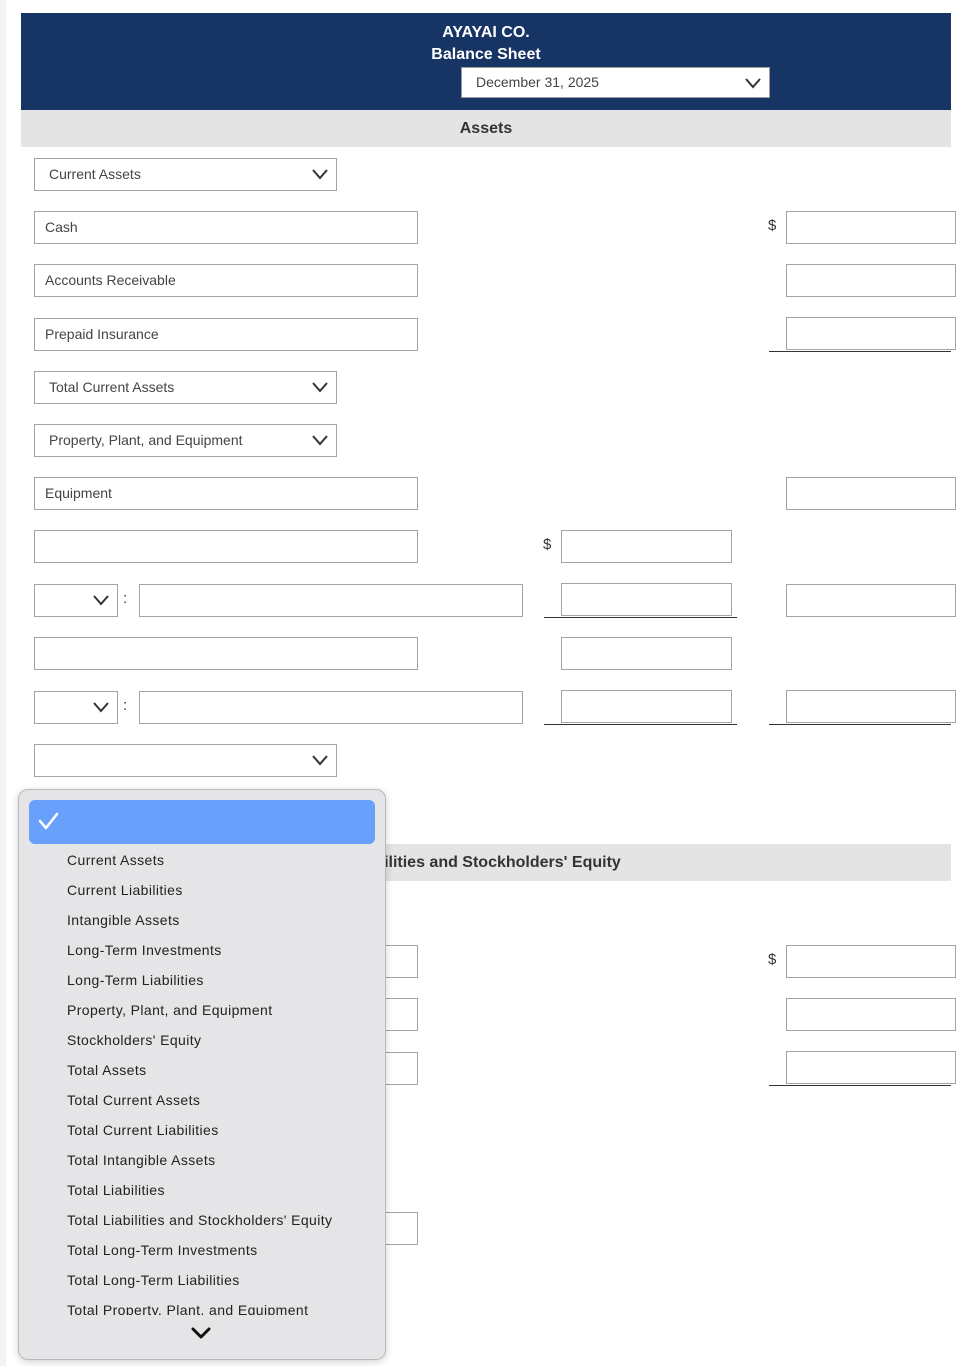 The image size is (966, 1366). I want to click on total-current-assets-select-value: Total Current Assets, so click(112, 387).